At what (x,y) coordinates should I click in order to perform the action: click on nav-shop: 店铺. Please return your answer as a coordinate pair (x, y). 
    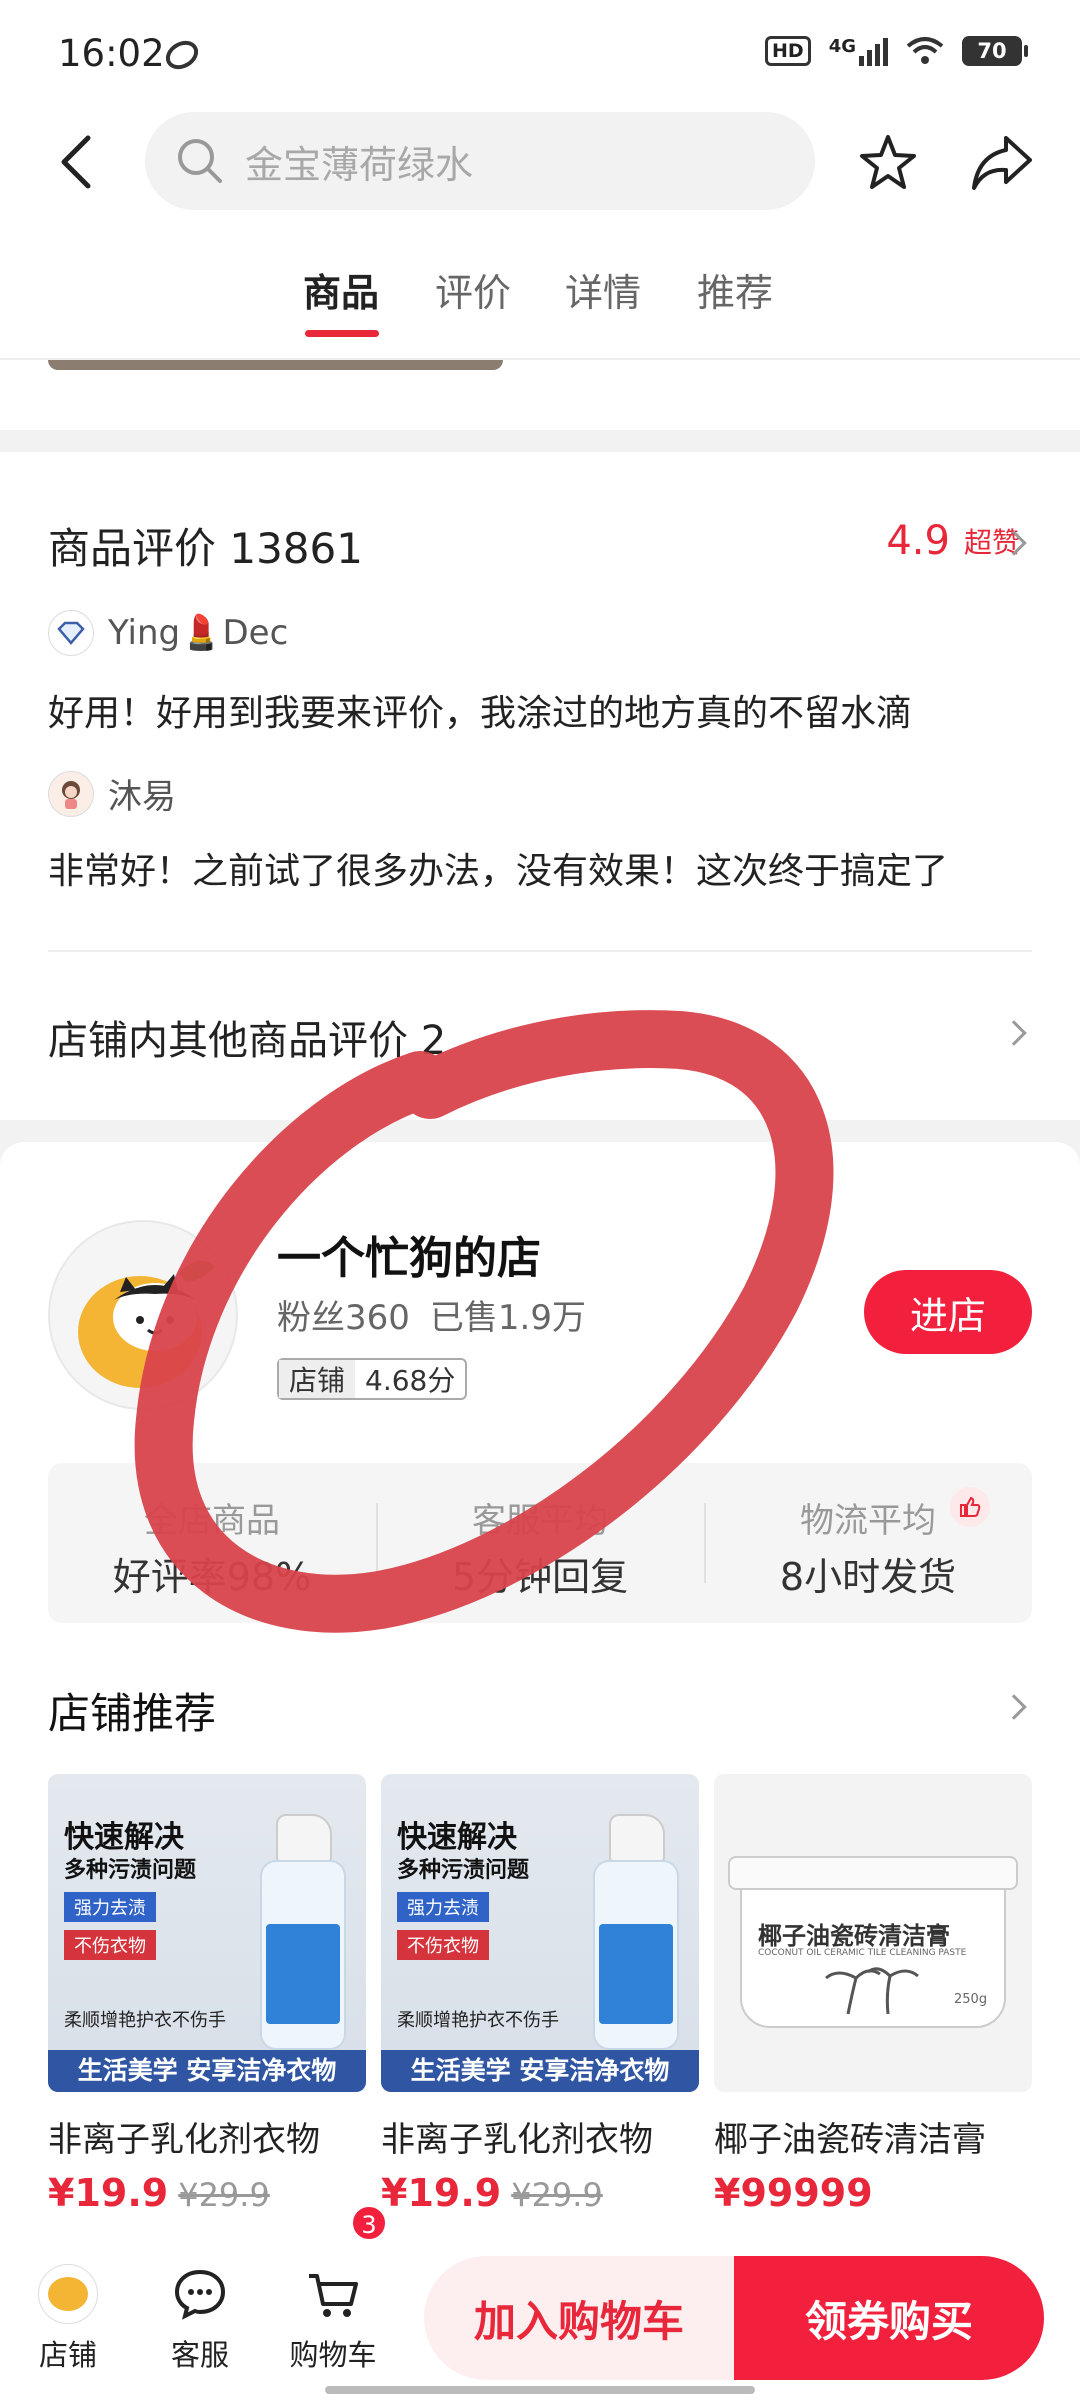
    Looking at the image, I should click on (68, 2319).